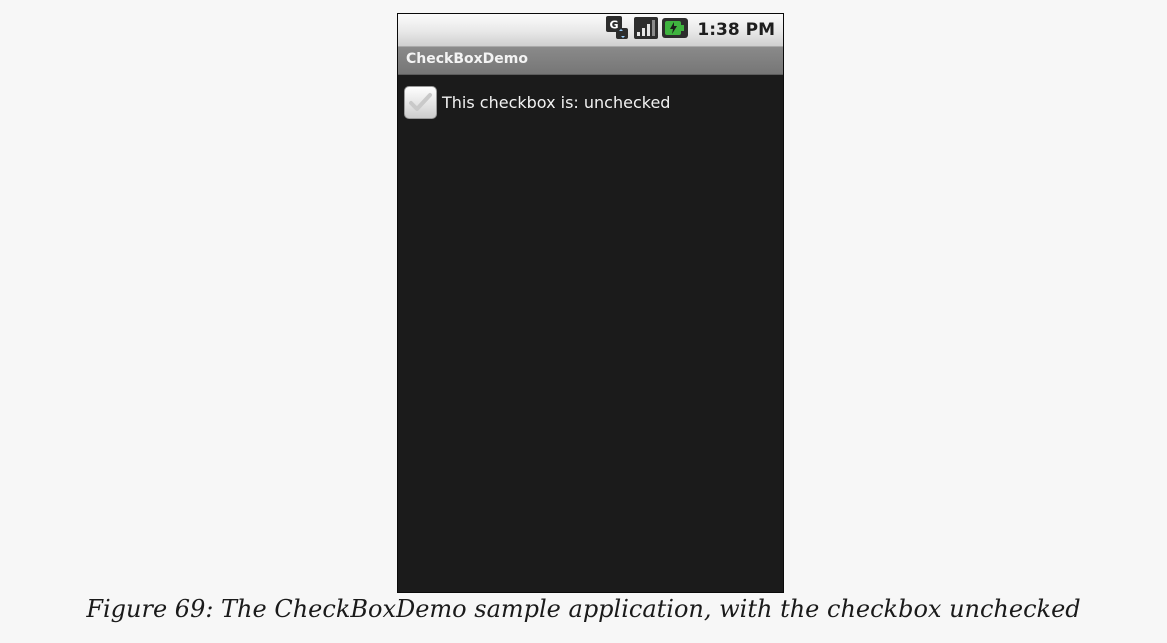 The width and height of the screenshot is (1167, 643). Describe the element at coordinates (690, 30) in the screenshot. I see `status-icons: G 1:38 PM` at that location.